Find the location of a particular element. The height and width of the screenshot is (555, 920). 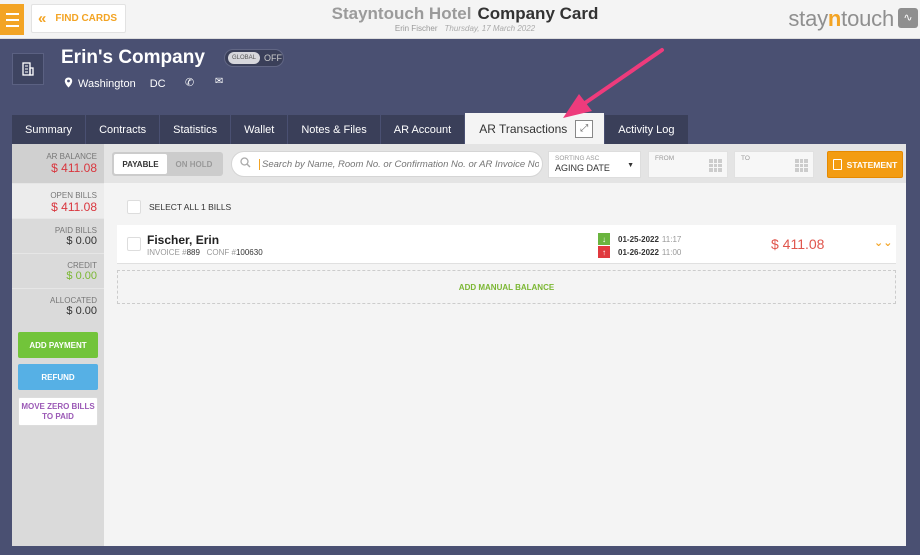

payable-toggle: PAYABLE is located at coordinates (140, 164).